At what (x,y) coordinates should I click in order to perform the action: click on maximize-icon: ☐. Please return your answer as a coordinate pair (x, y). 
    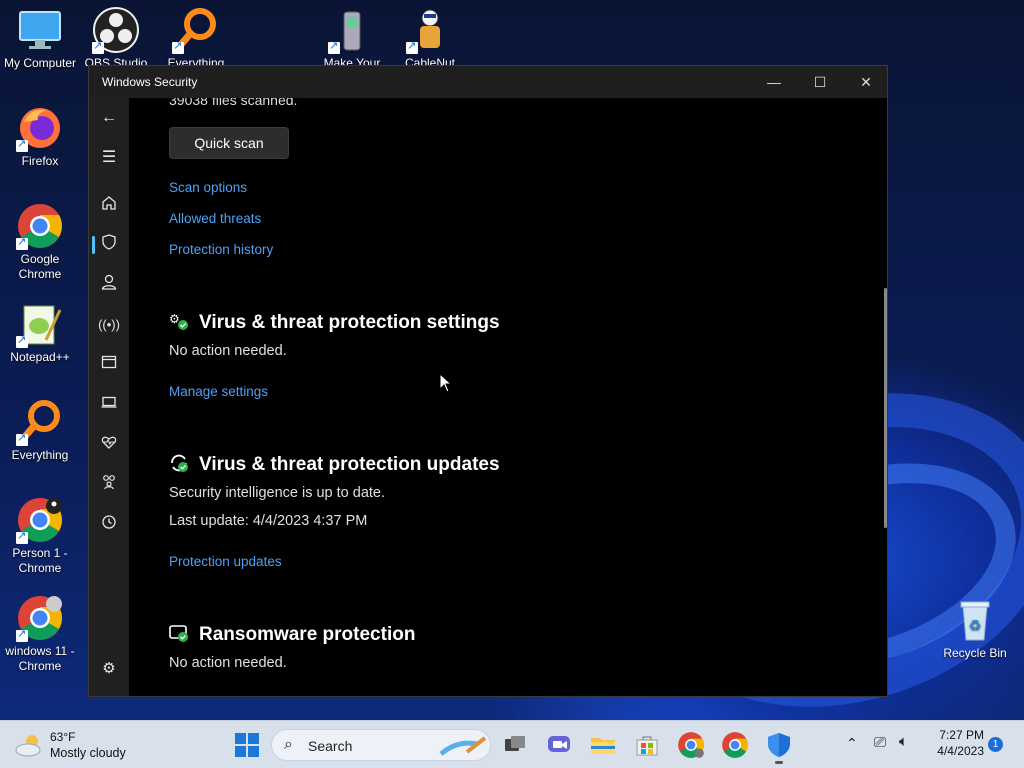
    Looking at the image, I should click on (820, 82).